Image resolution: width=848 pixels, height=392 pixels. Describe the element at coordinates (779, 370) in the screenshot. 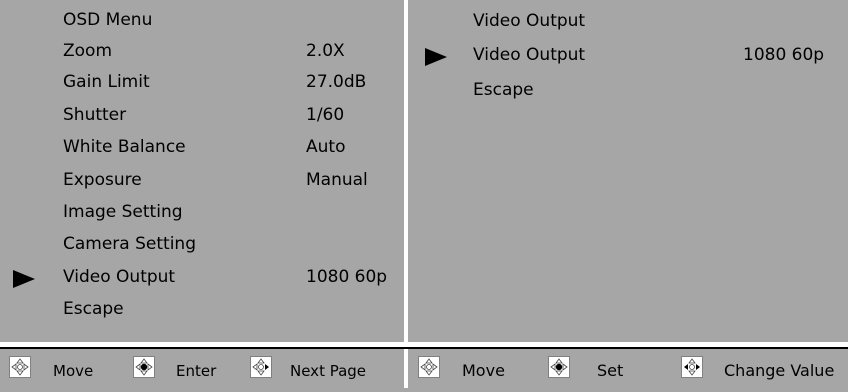

I see `hint-label: Change Value` at that location.